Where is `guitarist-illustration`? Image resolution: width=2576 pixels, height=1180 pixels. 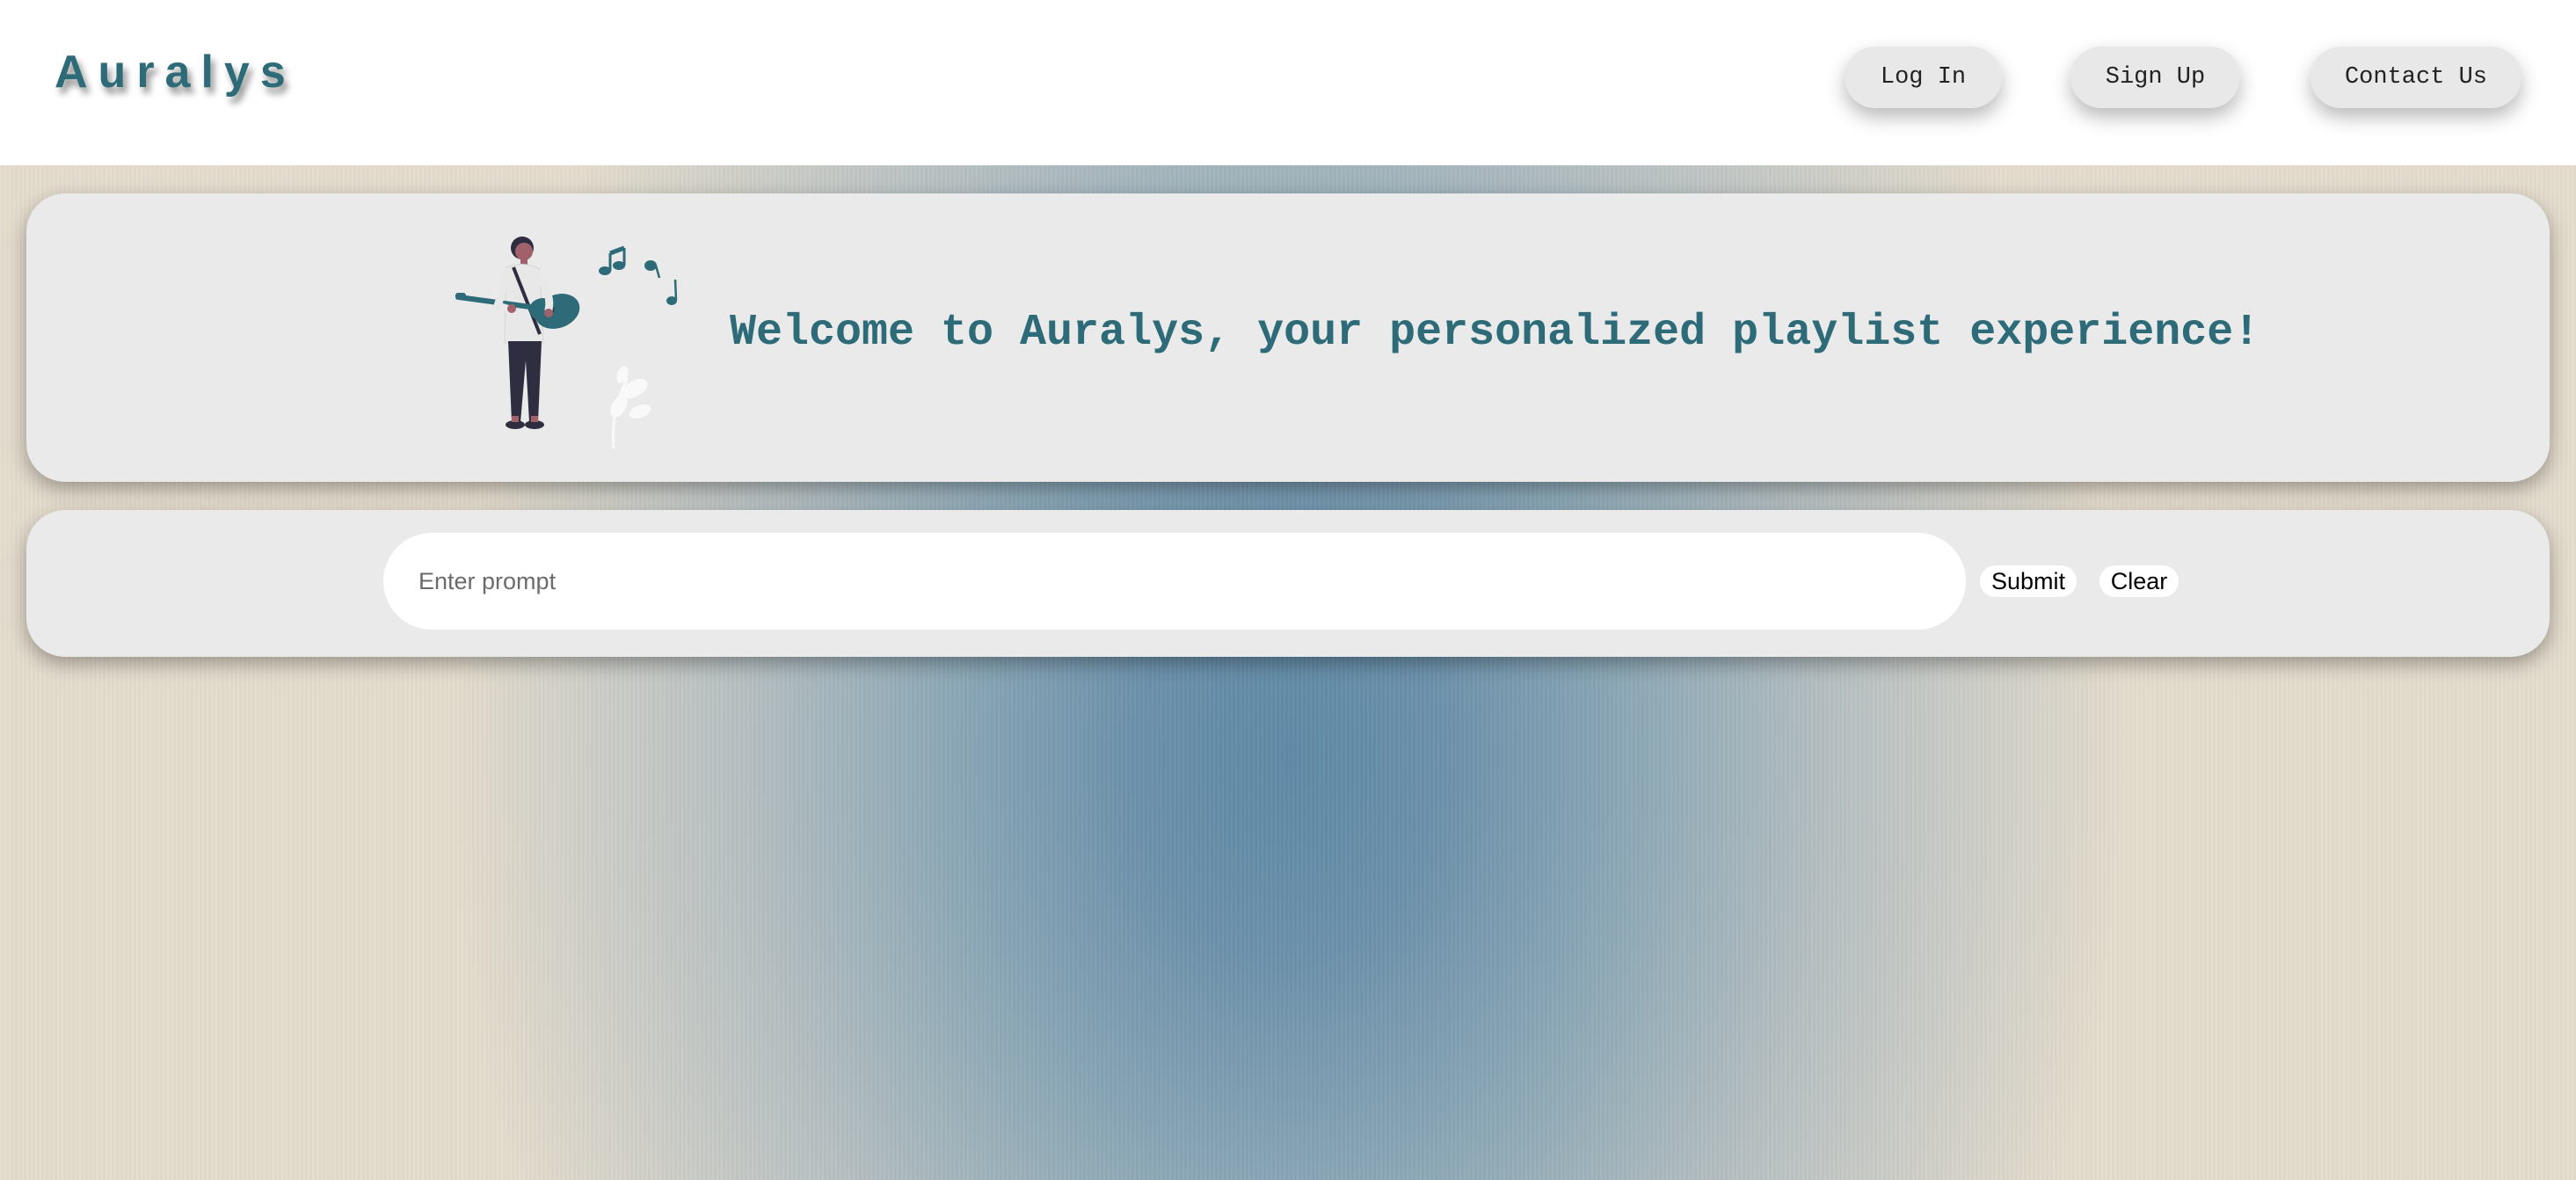
guitarist-illustration is located at coordinates (566, 343).